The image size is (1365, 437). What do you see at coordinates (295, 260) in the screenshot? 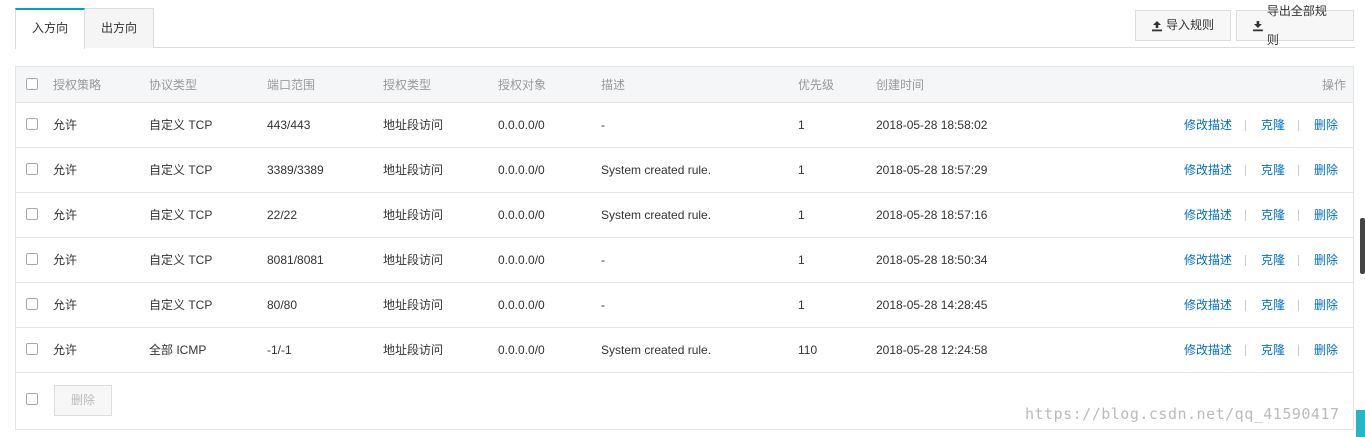
I see `cell-port: 8081/8081` at bounding box center [295, 260].